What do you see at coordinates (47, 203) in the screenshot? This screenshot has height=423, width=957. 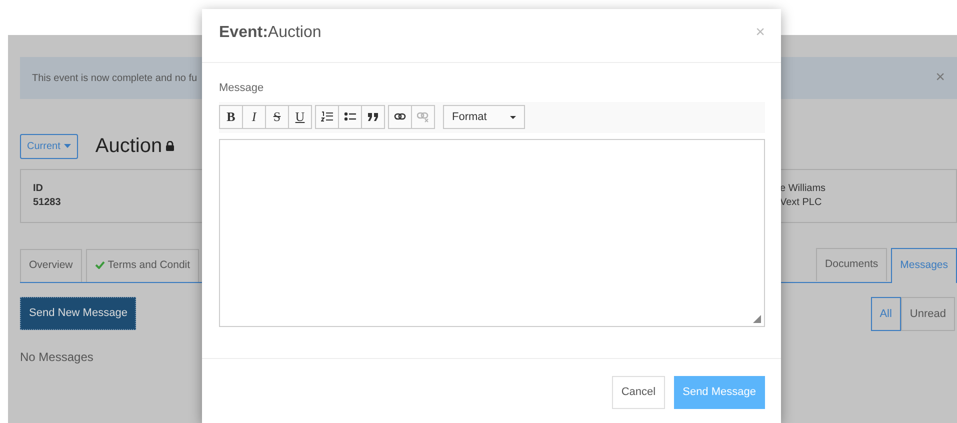 I see `detail-value: 51283` at bounding box center [47, 203].